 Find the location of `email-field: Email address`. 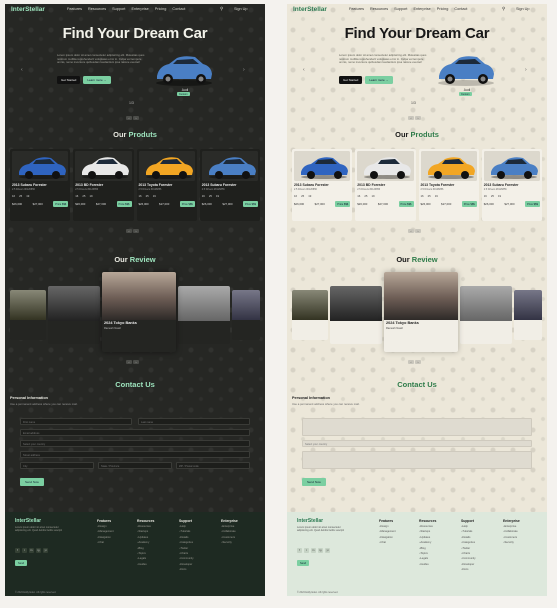

email-field: Email address is located at coordinates (135, 432).